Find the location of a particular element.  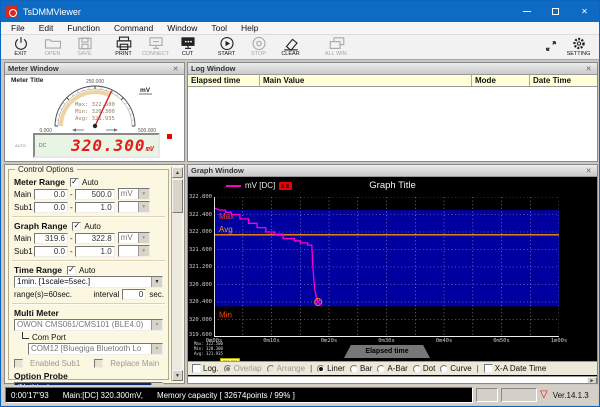

graph-hscrollbar: ► is located at coordinates (392, 379).